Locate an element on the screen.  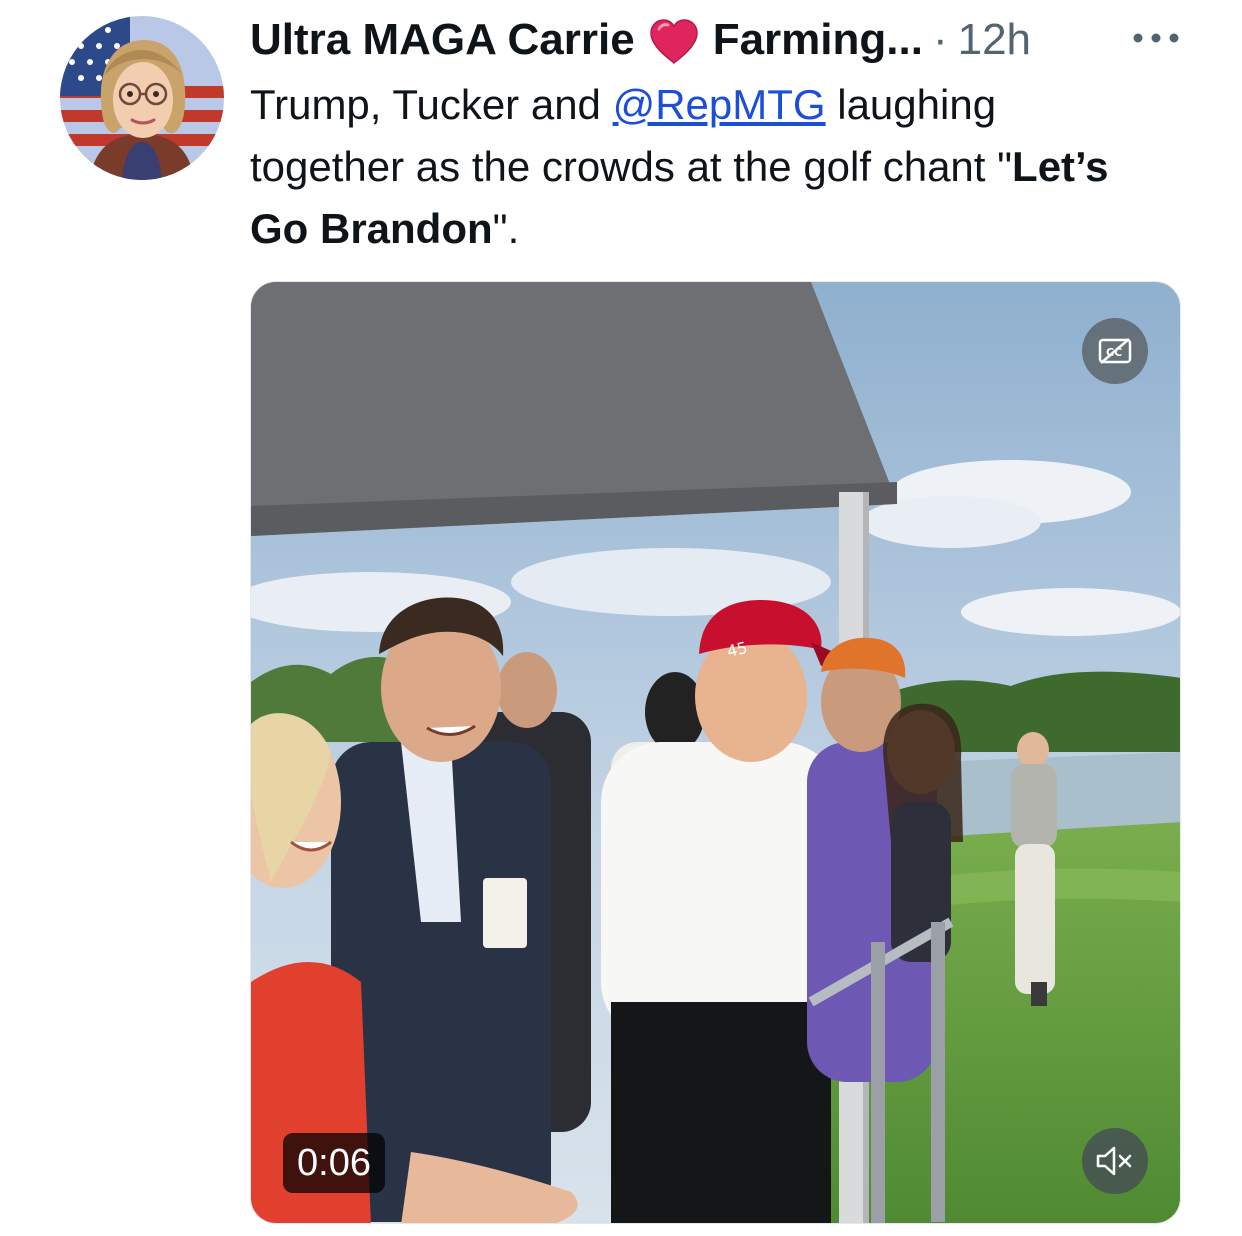
tweet-header: Ultra MAGA Carrie Farming... · 12h is located at coordinates (720, 40).